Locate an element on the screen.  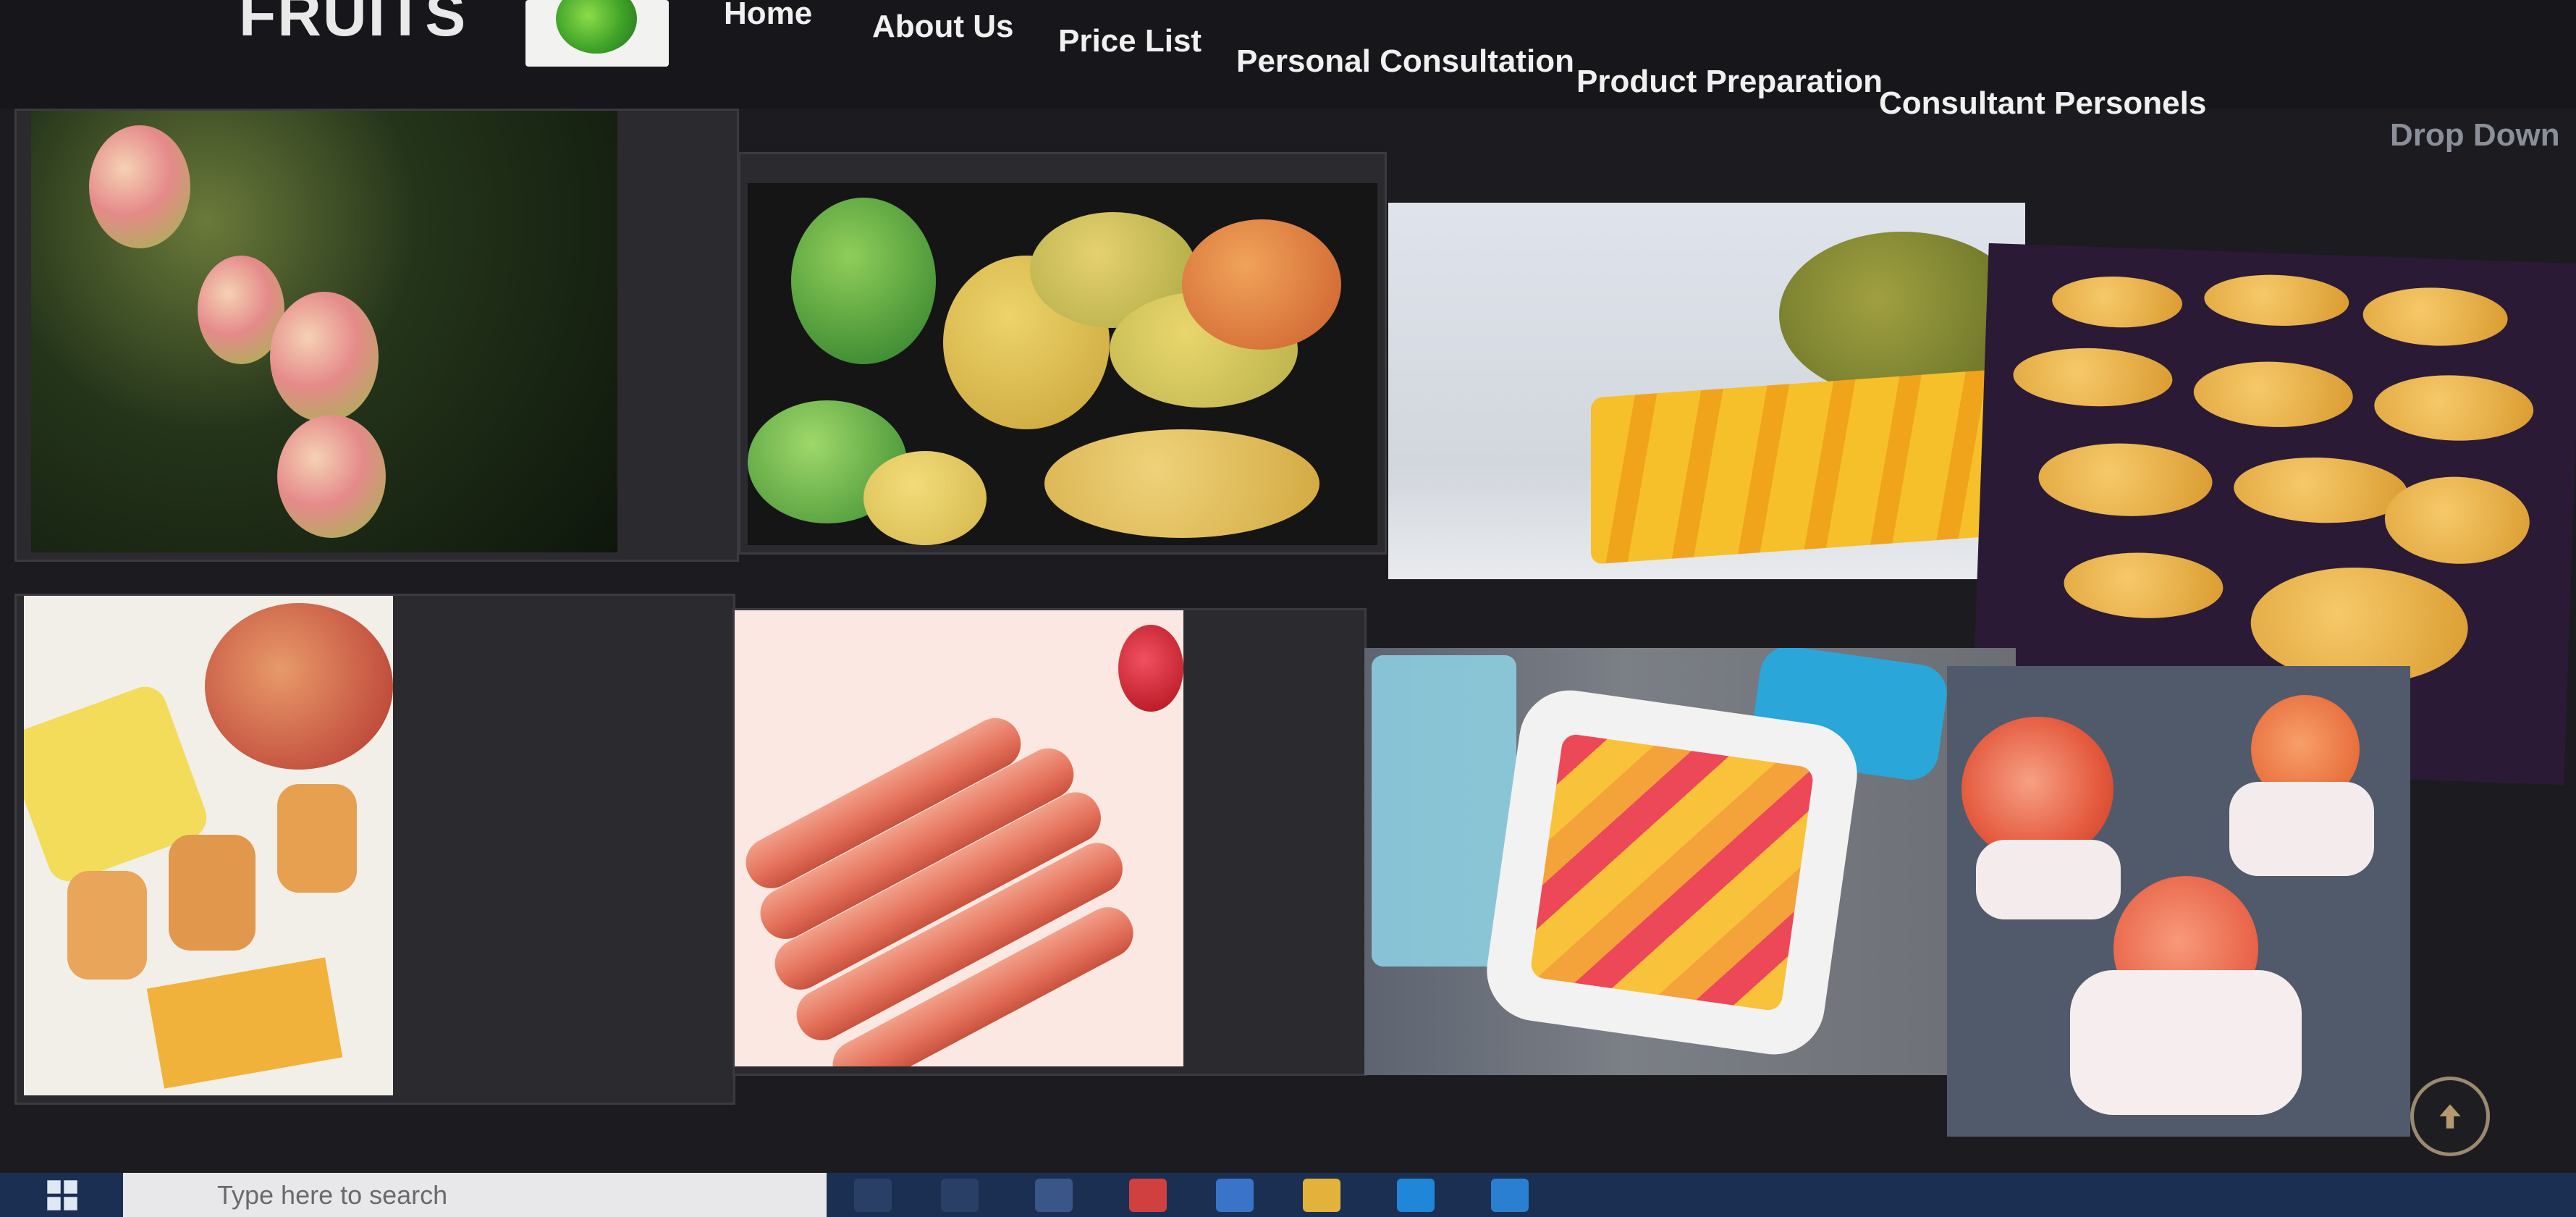
fruit-strips-shape is located at coordinates (1672, 872).